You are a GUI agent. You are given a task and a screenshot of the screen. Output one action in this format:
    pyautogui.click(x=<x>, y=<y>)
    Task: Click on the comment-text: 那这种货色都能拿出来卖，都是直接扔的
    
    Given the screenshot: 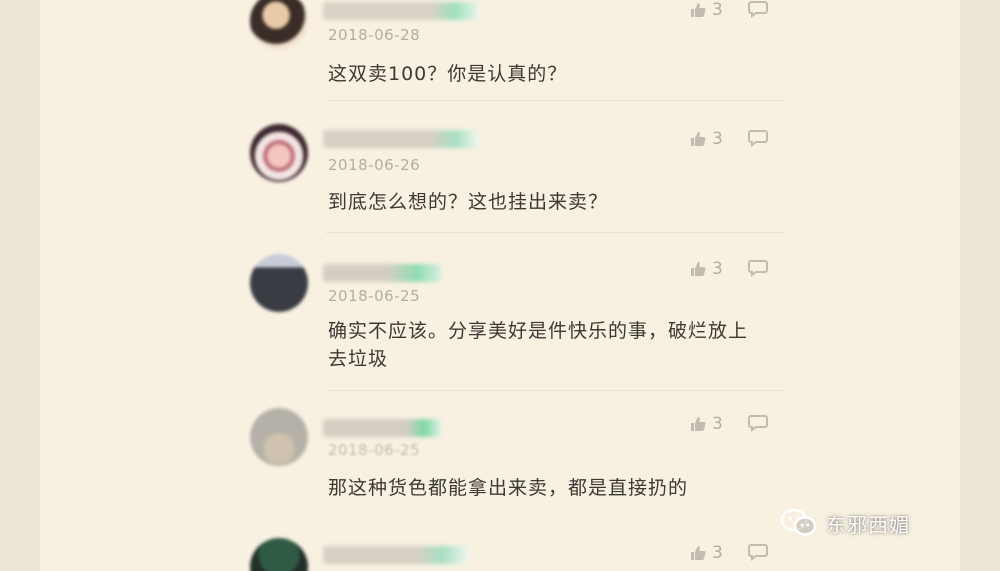 What is the action you would take?
    pyautogui.click(x=508, y=488)
    